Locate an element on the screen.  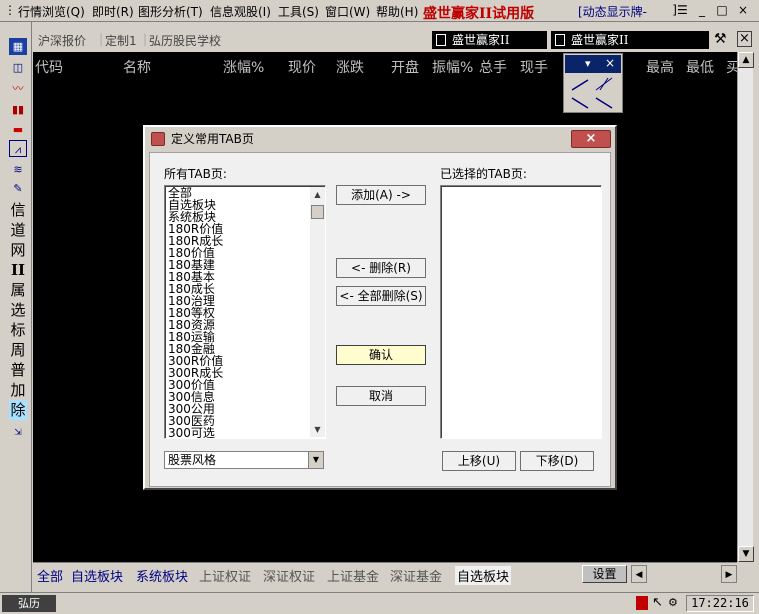
tab-list-item: 180资源 is located at coordinates (239, 325).